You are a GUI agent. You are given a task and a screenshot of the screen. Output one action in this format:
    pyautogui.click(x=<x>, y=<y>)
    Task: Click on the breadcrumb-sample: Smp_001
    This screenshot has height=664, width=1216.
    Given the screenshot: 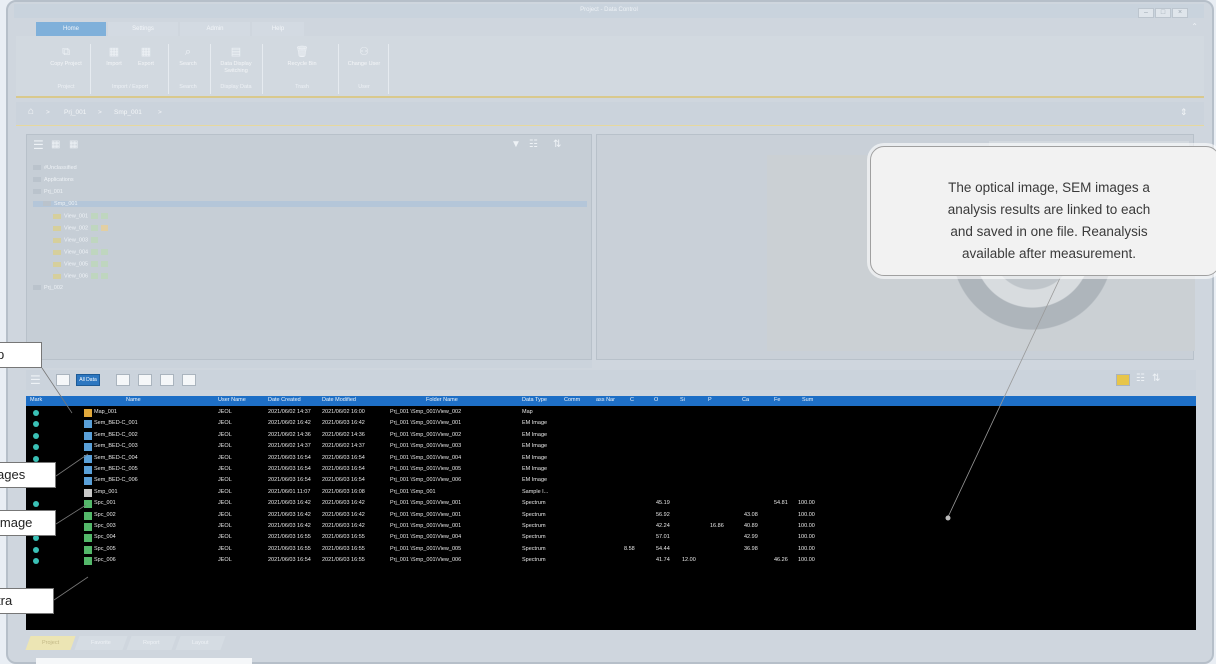 What is the action you would take?
    pyautogui.click(x=128, y=112)
    